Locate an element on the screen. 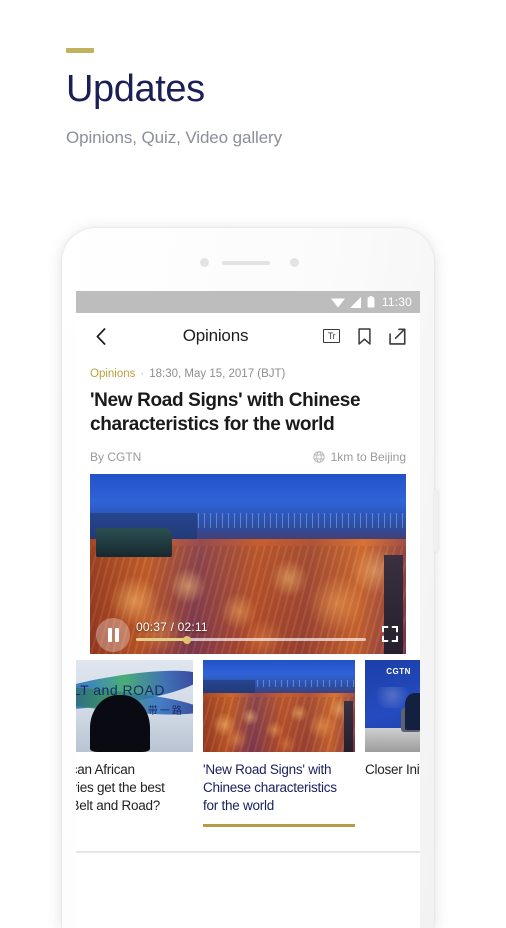  video-frame-ship is located at coordinates (134, 542).